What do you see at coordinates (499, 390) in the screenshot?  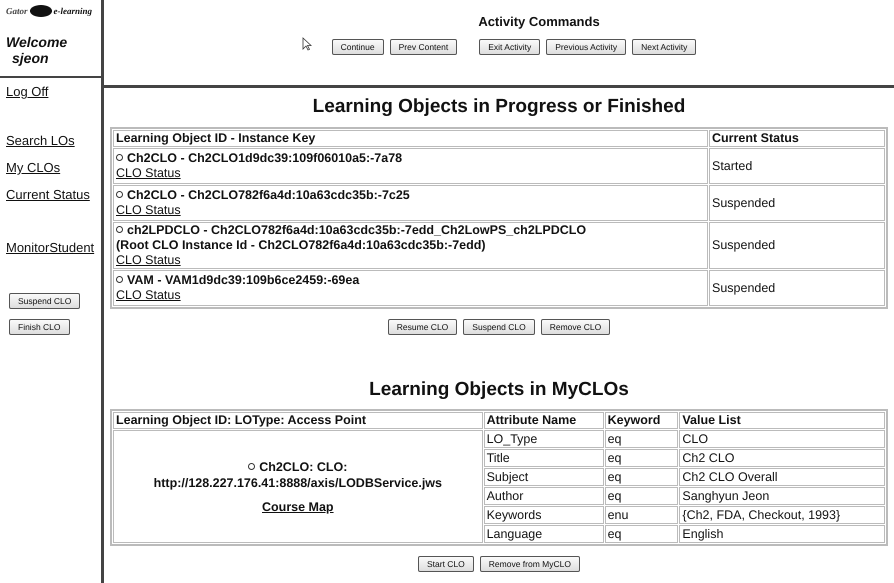 I see `section-title: Learning Objects in MyCLOs` at bounding box center [499, 390].